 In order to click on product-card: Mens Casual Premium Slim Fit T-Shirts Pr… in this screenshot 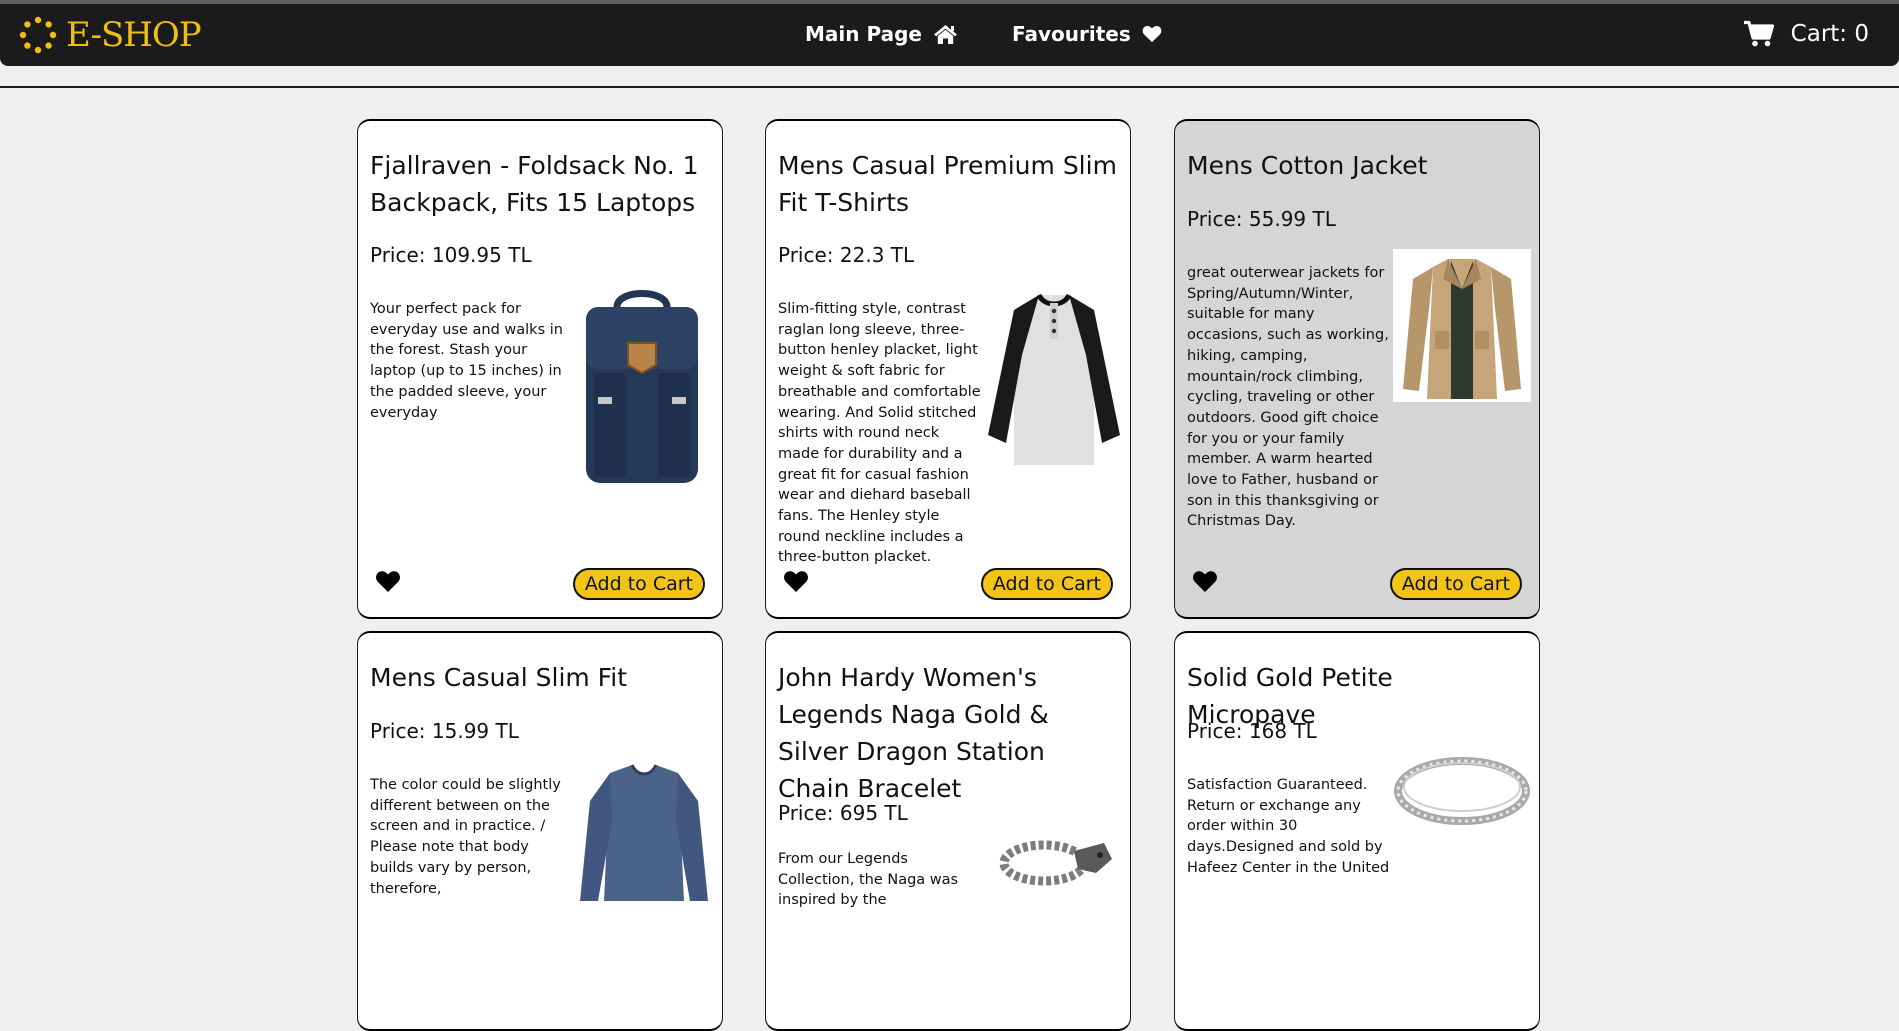, I will do `click(948, 369)`.